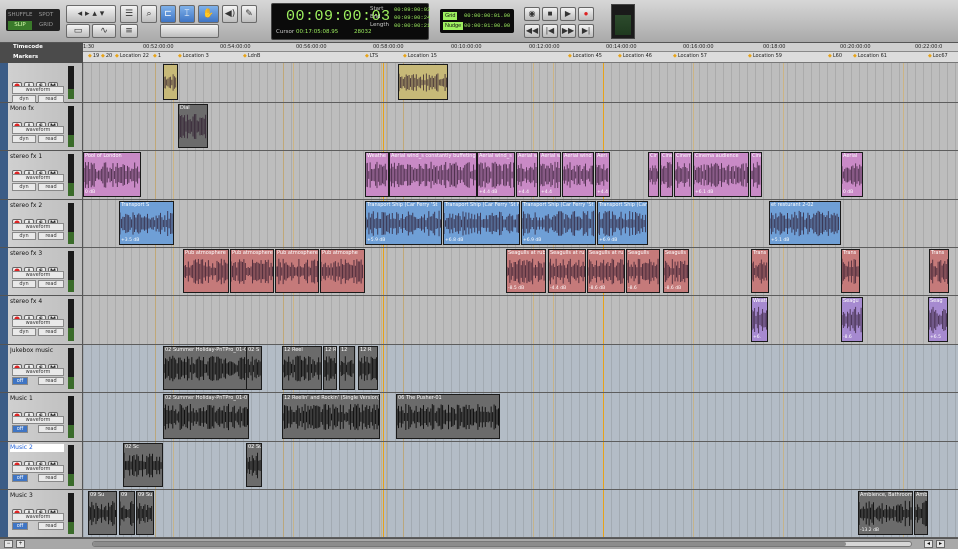 The height and width of the screenshot is (549, 958). What do you see at coordinates (187, 14) in the screenshot?
I see `selector-tool-icon: ⌶` at bounding box center [187, 14].